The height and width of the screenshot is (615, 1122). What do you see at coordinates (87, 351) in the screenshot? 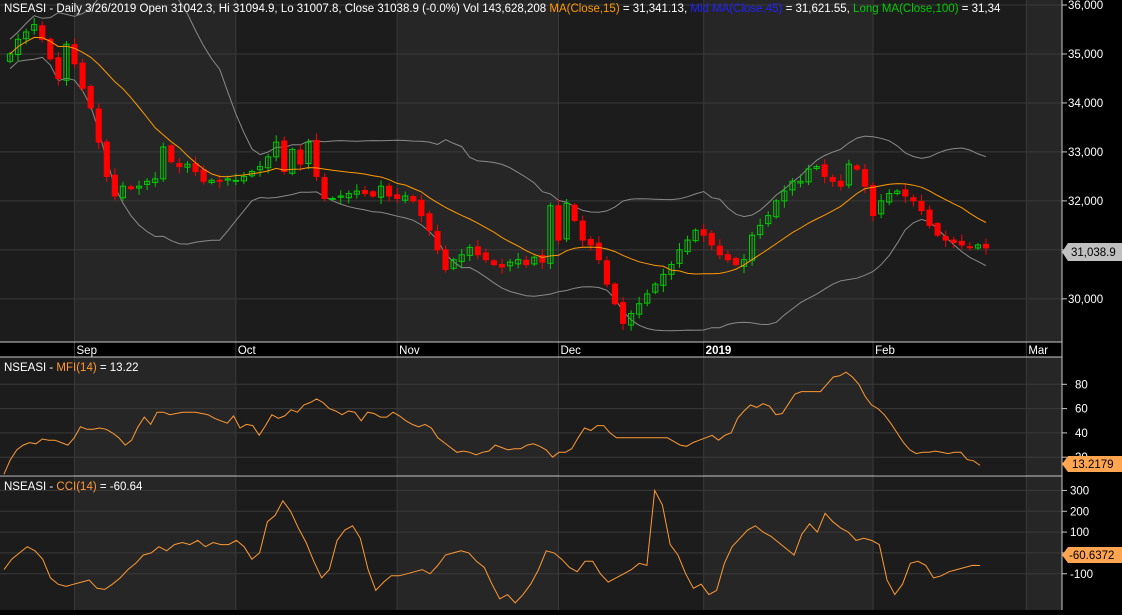
I see `x-axis-label: Sep` at bounding box center [87, 351].